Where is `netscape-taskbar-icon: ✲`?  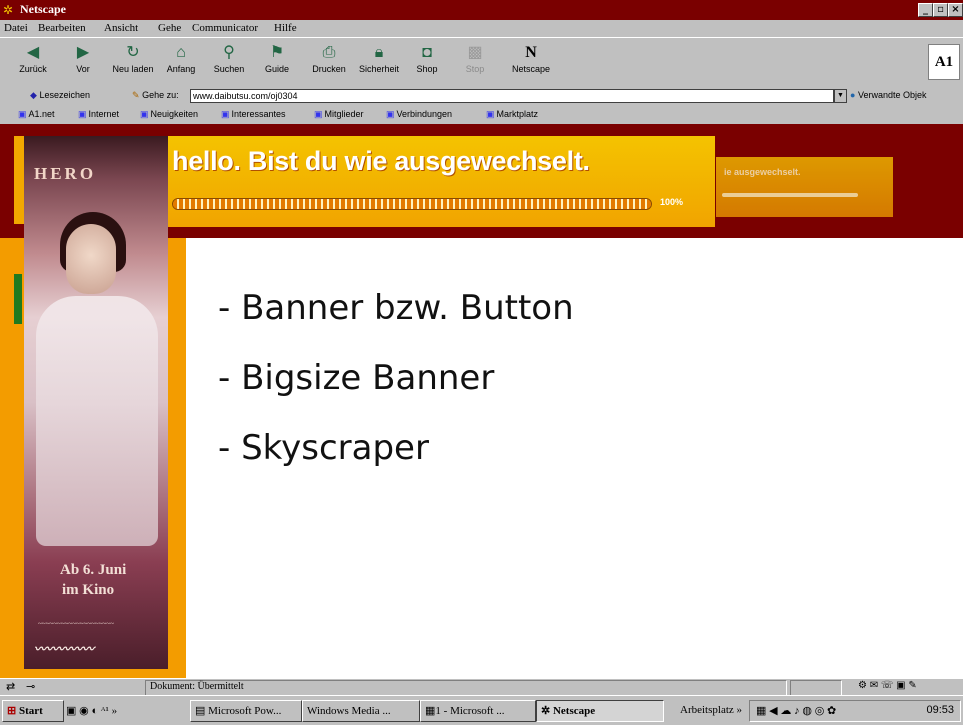 netscape-taskbar-icon: ✲ is located at coordinates (546, 711).